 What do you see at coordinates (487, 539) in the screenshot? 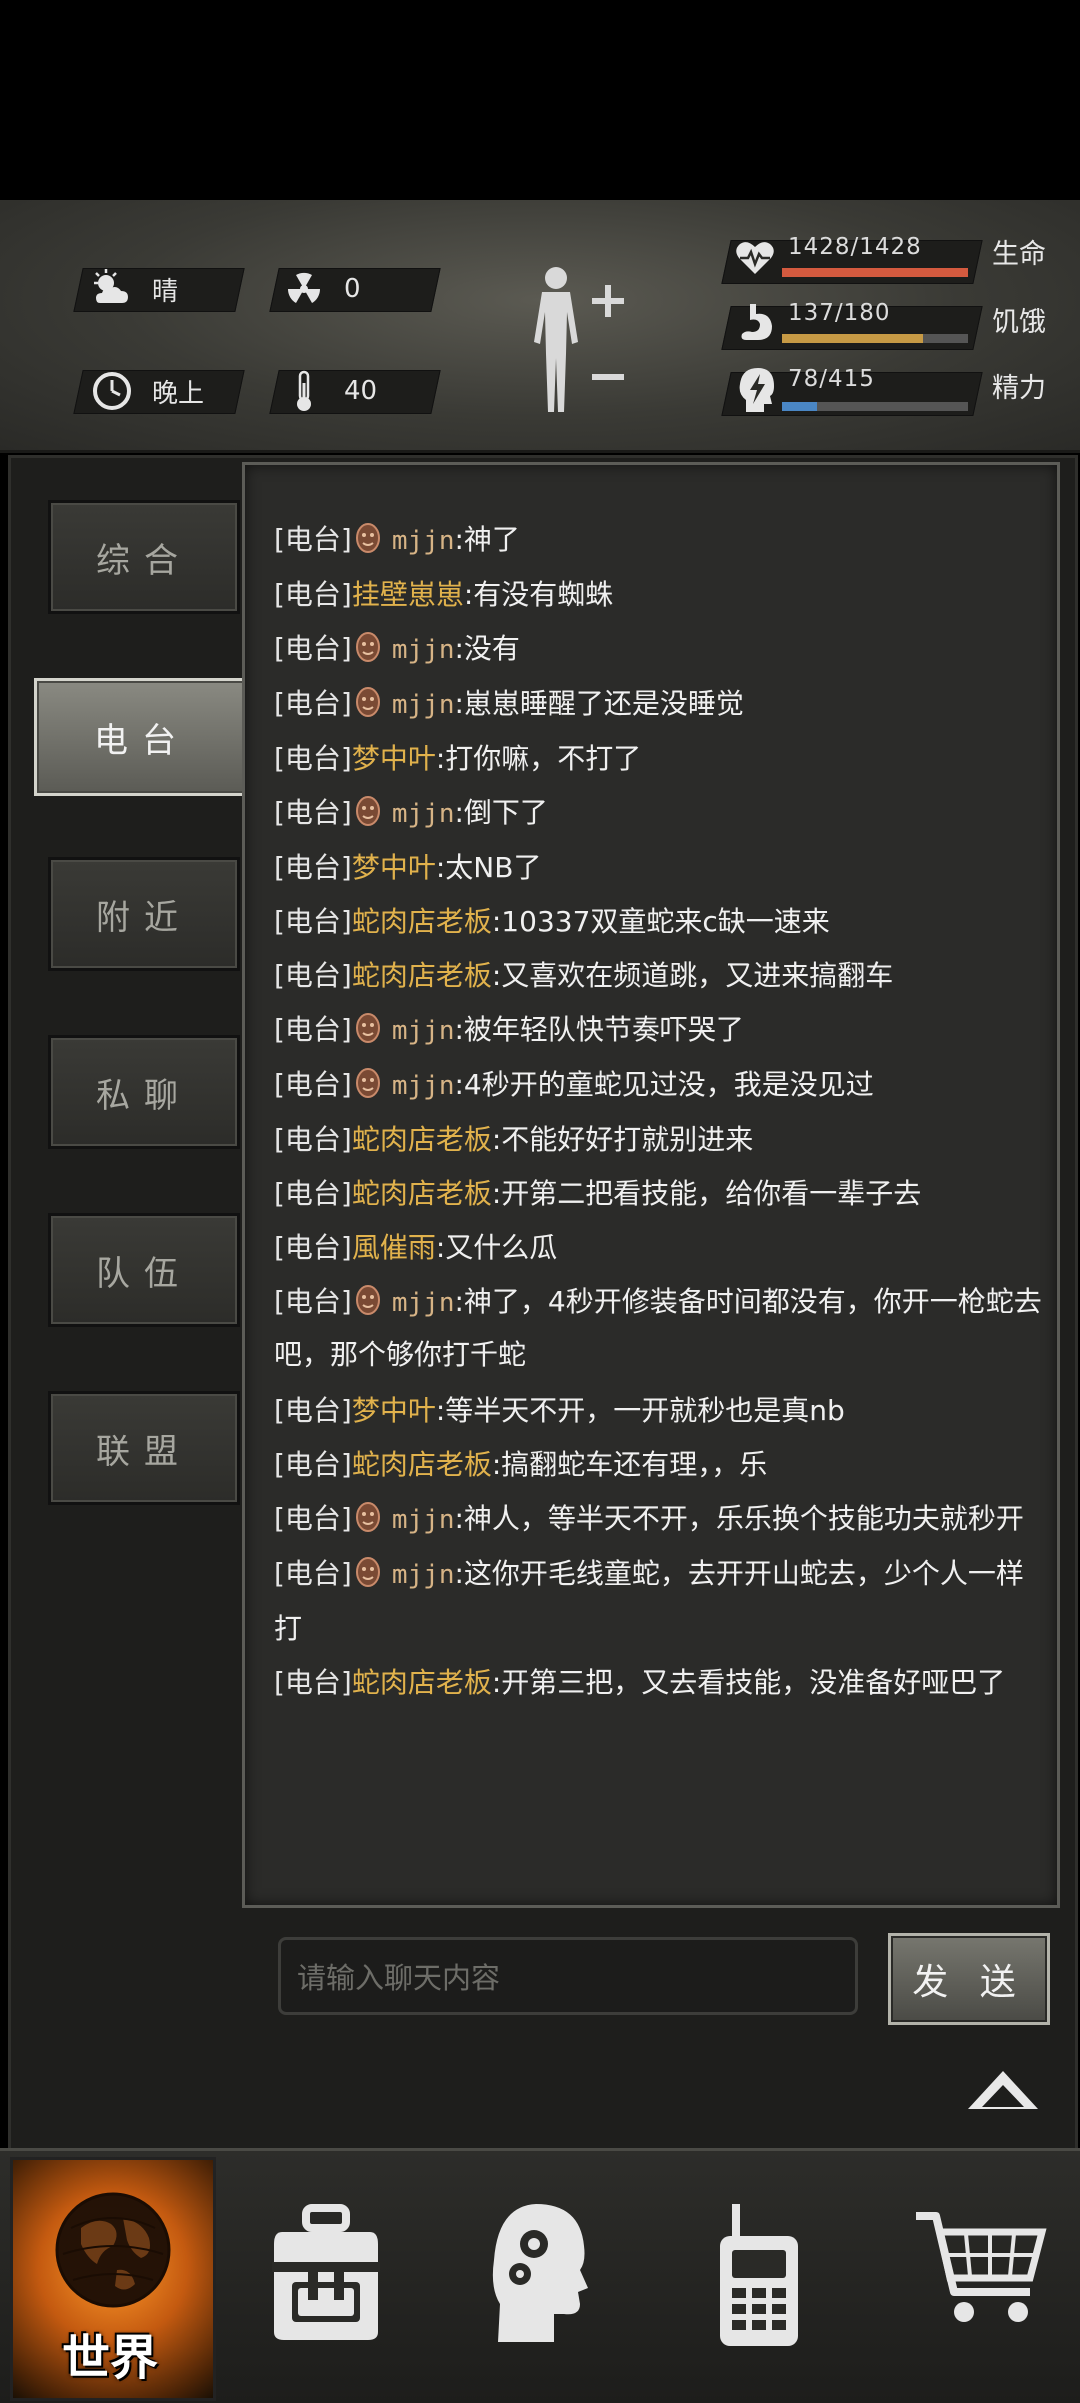
I see `message-text: :神了` at bounding box center [487, 539].